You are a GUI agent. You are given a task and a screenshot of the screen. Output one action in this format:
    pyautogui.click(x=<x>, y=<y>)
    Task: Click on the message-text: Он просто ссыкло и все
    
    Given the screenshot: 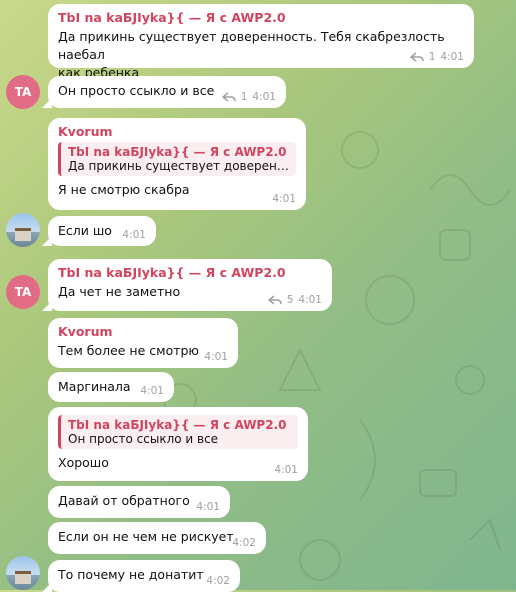 What is the action you would take?
    pyautogui.click(x=136, y=90)
    